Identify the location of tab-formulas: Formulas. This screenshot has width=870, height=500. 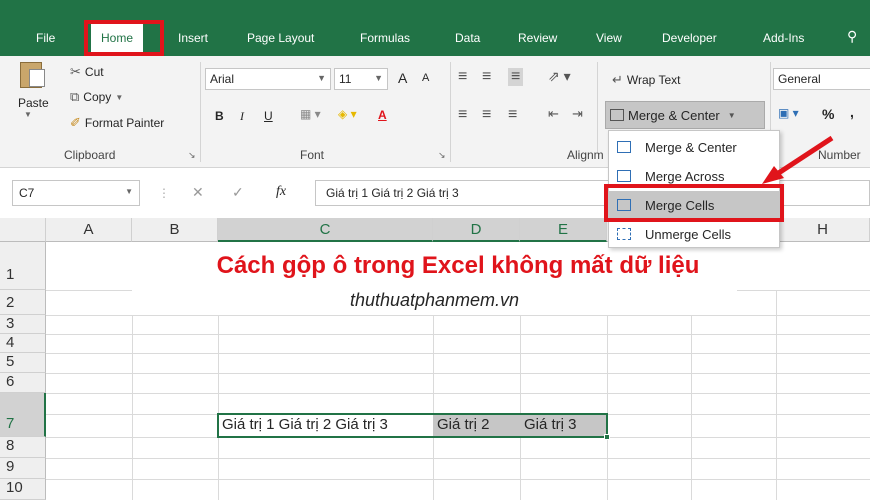
(385, 38).